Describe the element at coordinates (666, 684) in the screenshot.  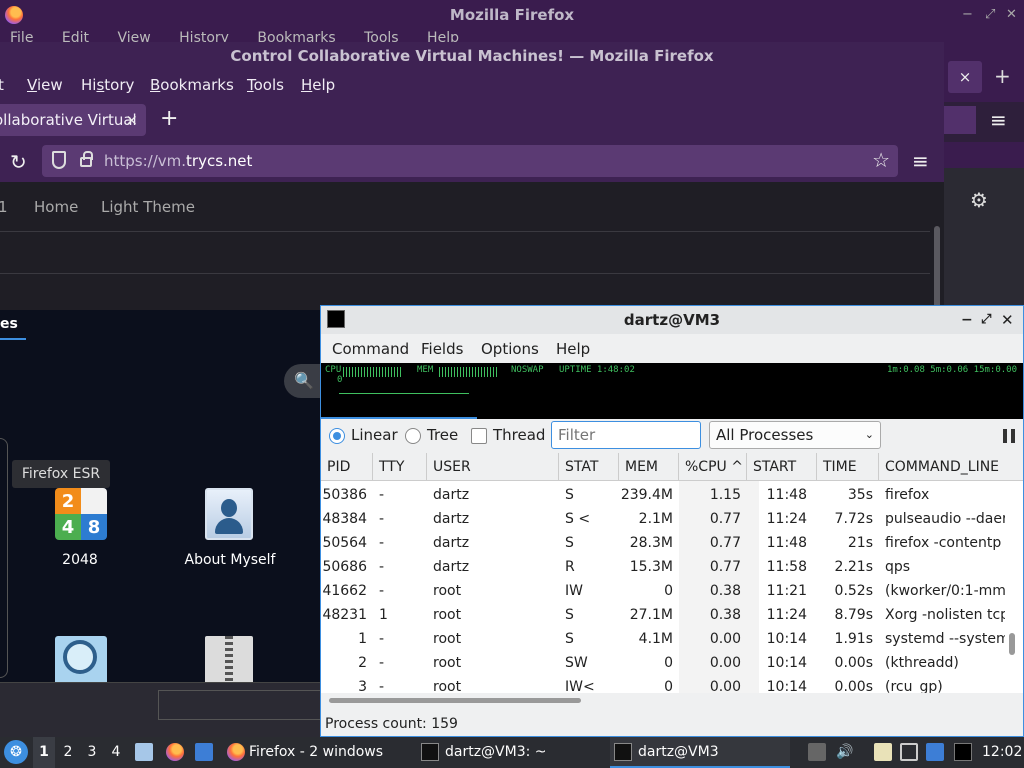
I see `table-row: 3- root IW< 0 0.00 10:14 0.00s (rcu_gp)` at that location.